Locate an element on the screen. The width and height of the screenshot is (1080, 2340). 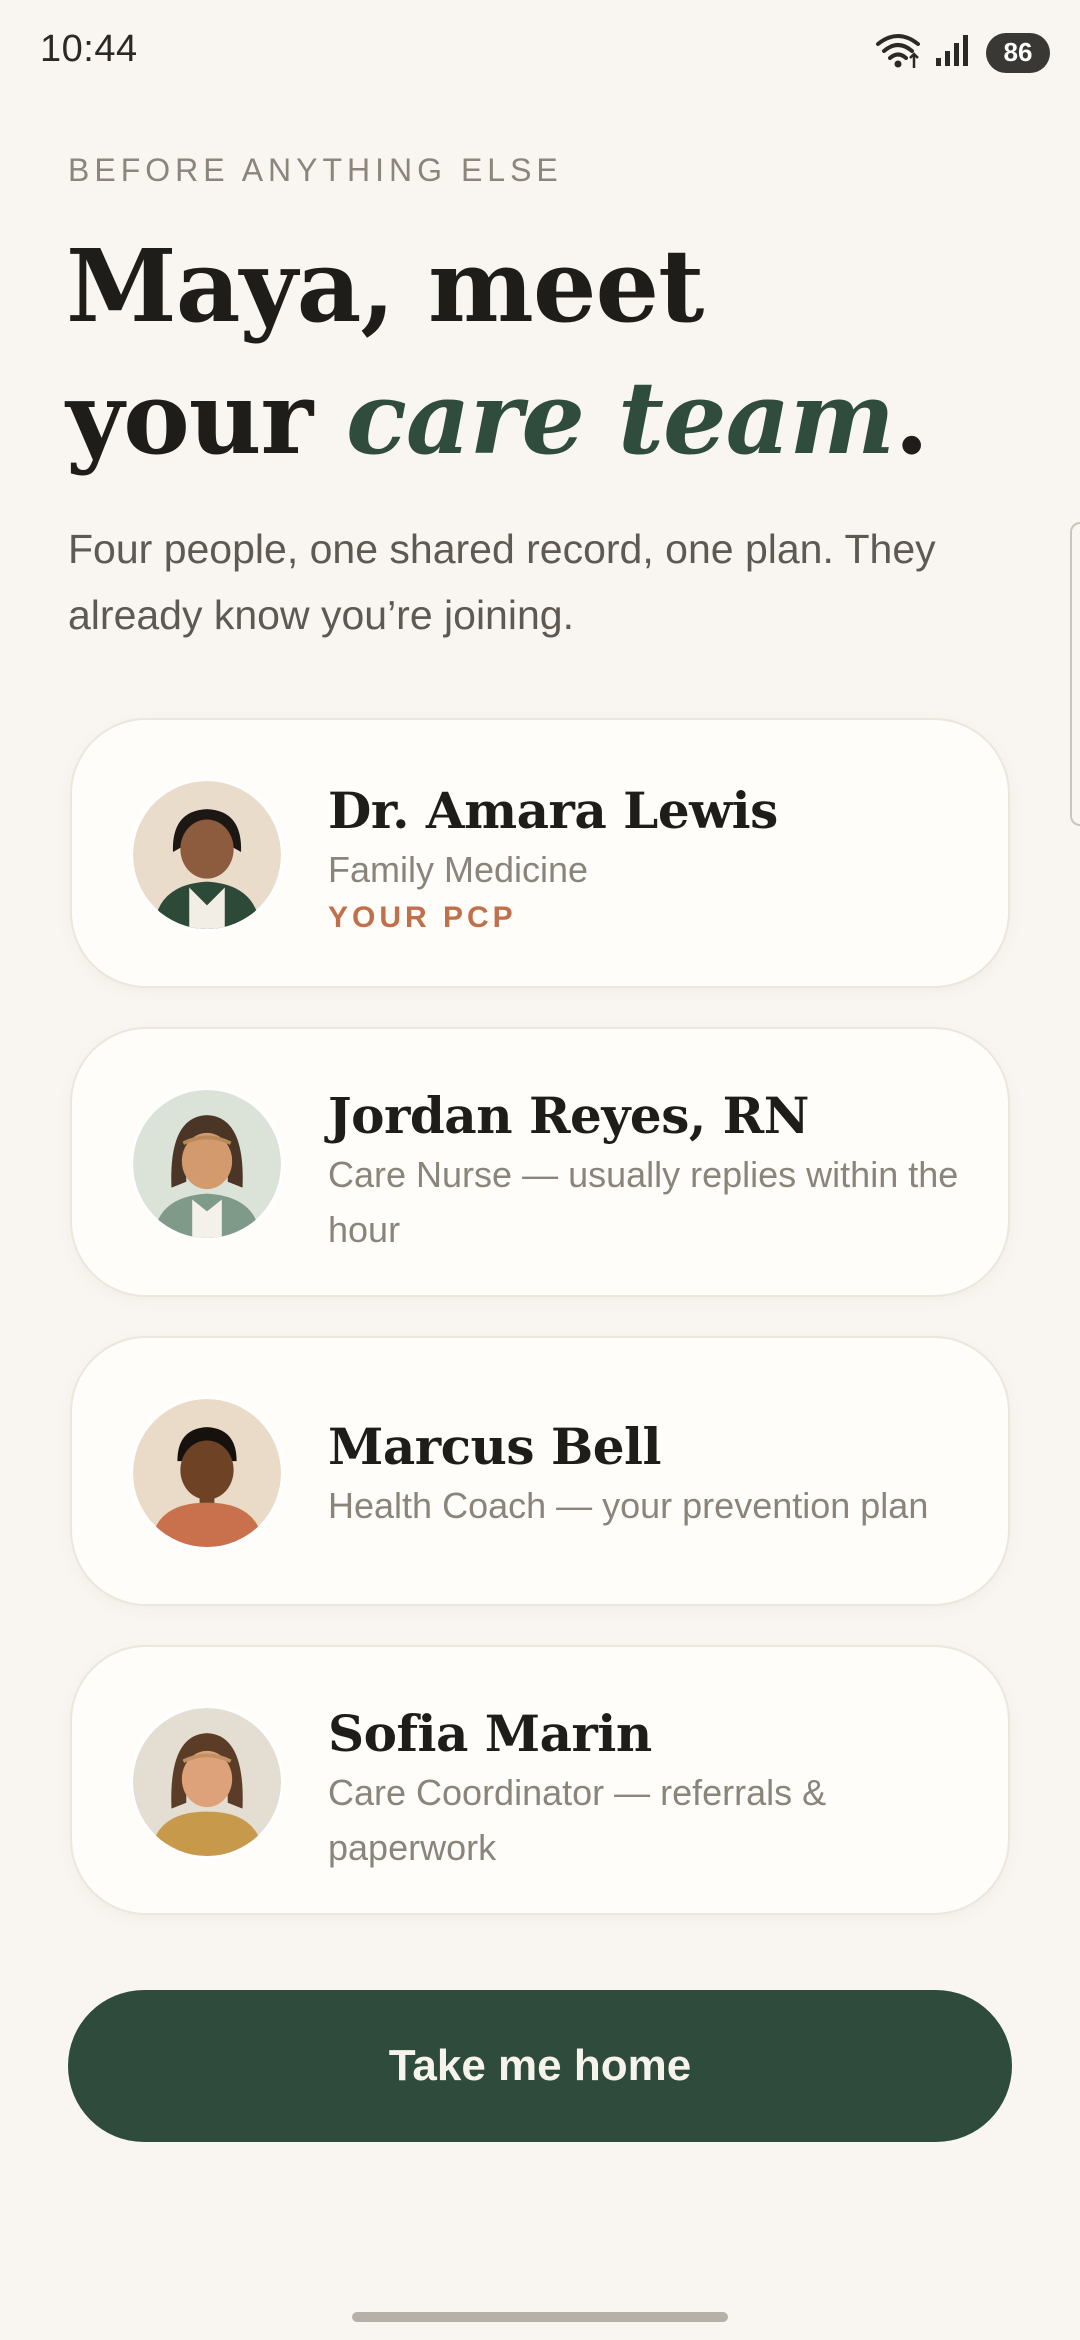
page-title: Maya, meet your care team. is located at coordinates (546, 352).